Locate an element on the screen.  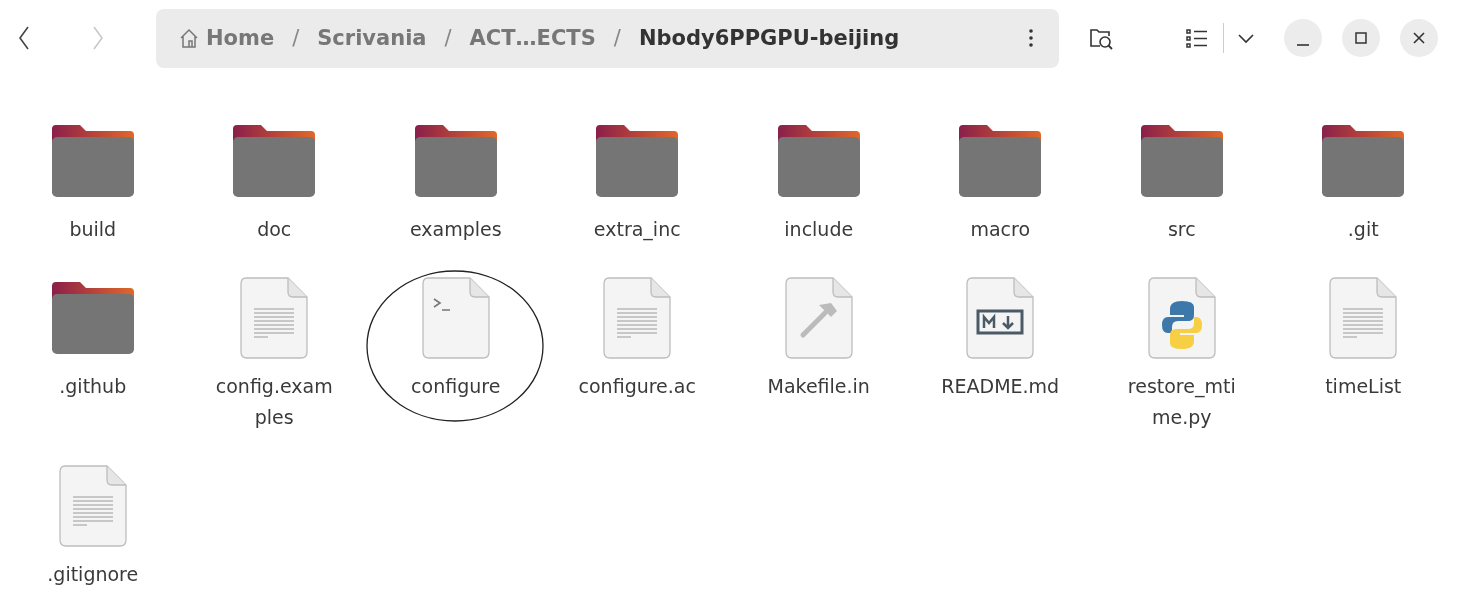
chevron-left-icon is located at coordinates (24, 38).